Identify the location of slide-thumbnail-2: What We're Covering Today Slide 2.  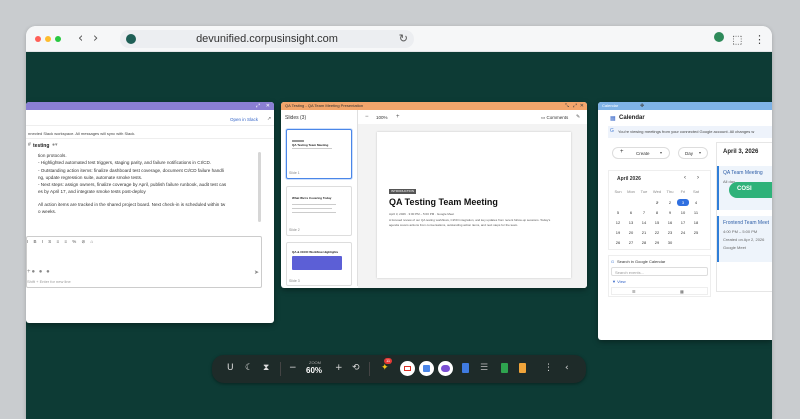
(319, 211).